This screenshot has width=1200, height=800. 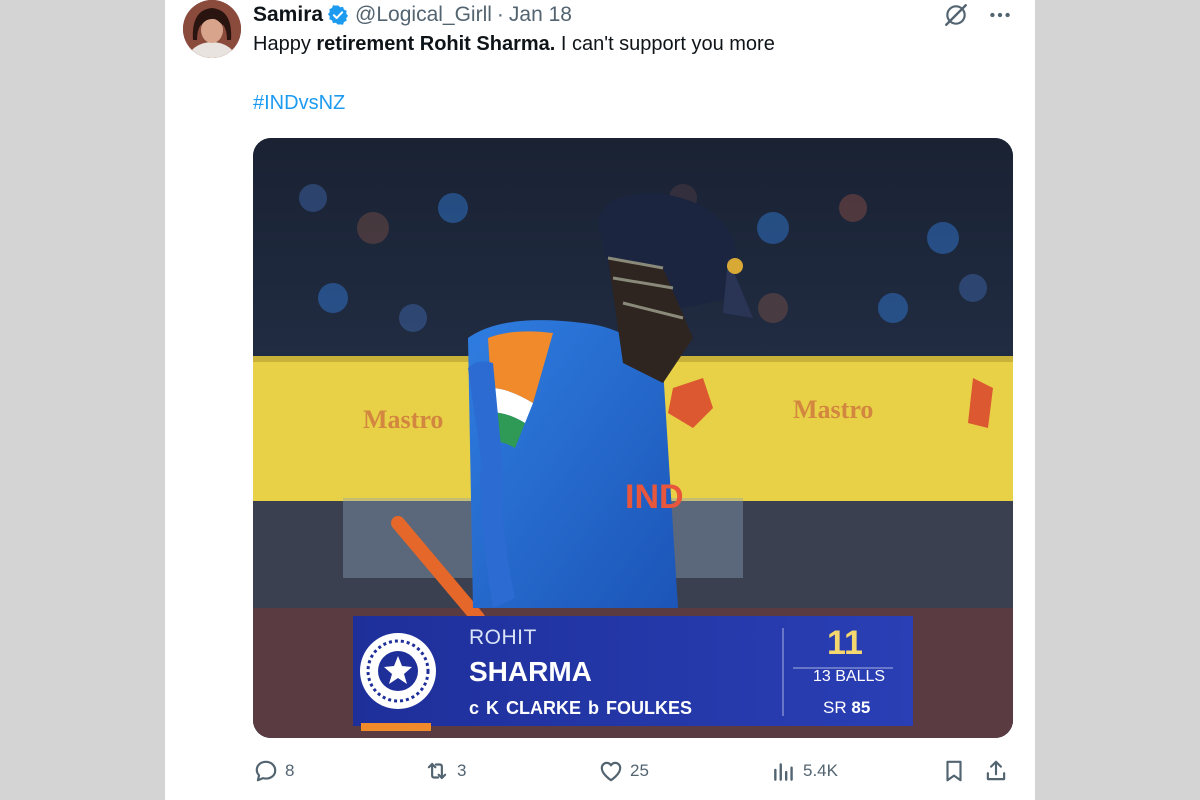 I want to click on views-icon, so click(x=783, y=772).